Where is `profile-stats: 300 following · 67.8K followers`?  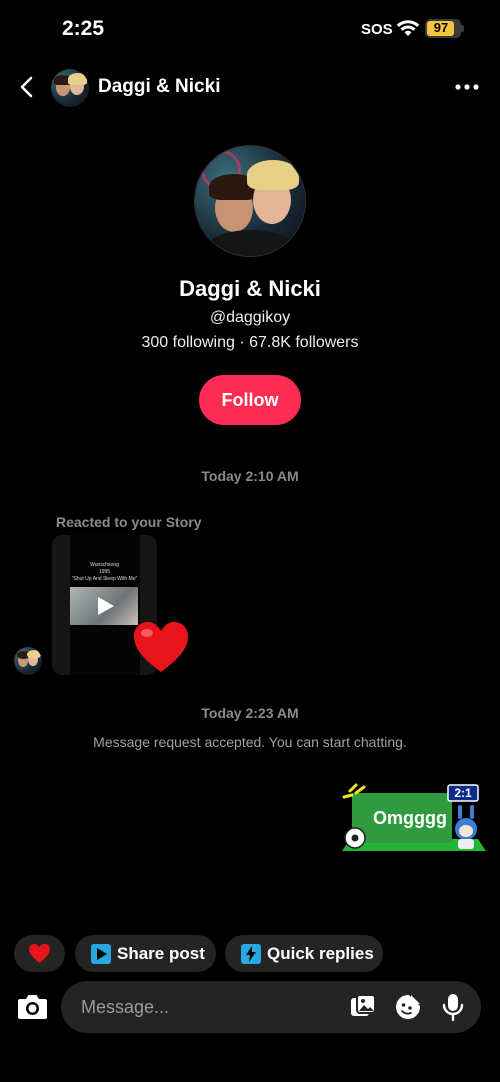 profile-stats: 300 following · 67.8K followers is located at coordinates (250, 342).